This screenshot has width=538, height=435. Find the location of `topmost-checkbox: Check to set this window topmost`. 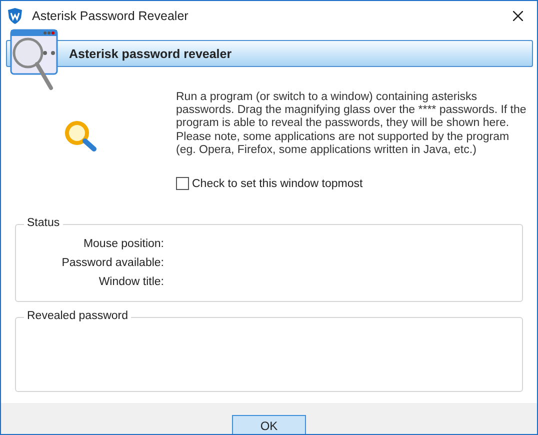

topmost-checkbox: Check to set this window topmost is located at coordinates (352, 183).